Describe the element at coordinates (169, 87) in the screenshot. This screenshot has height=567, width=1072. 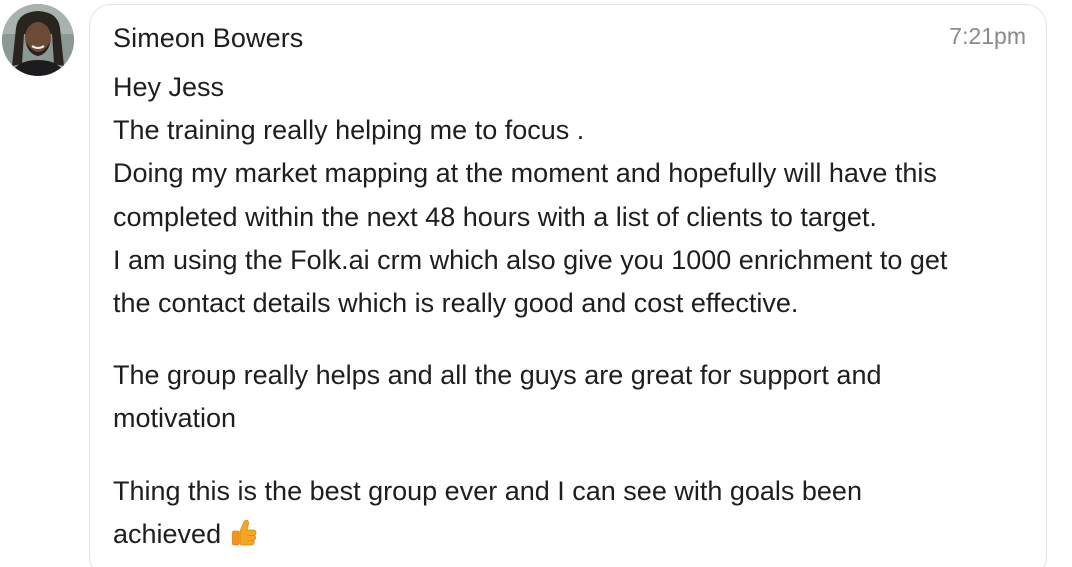
I see `message-line: Hey Jess` at that location.